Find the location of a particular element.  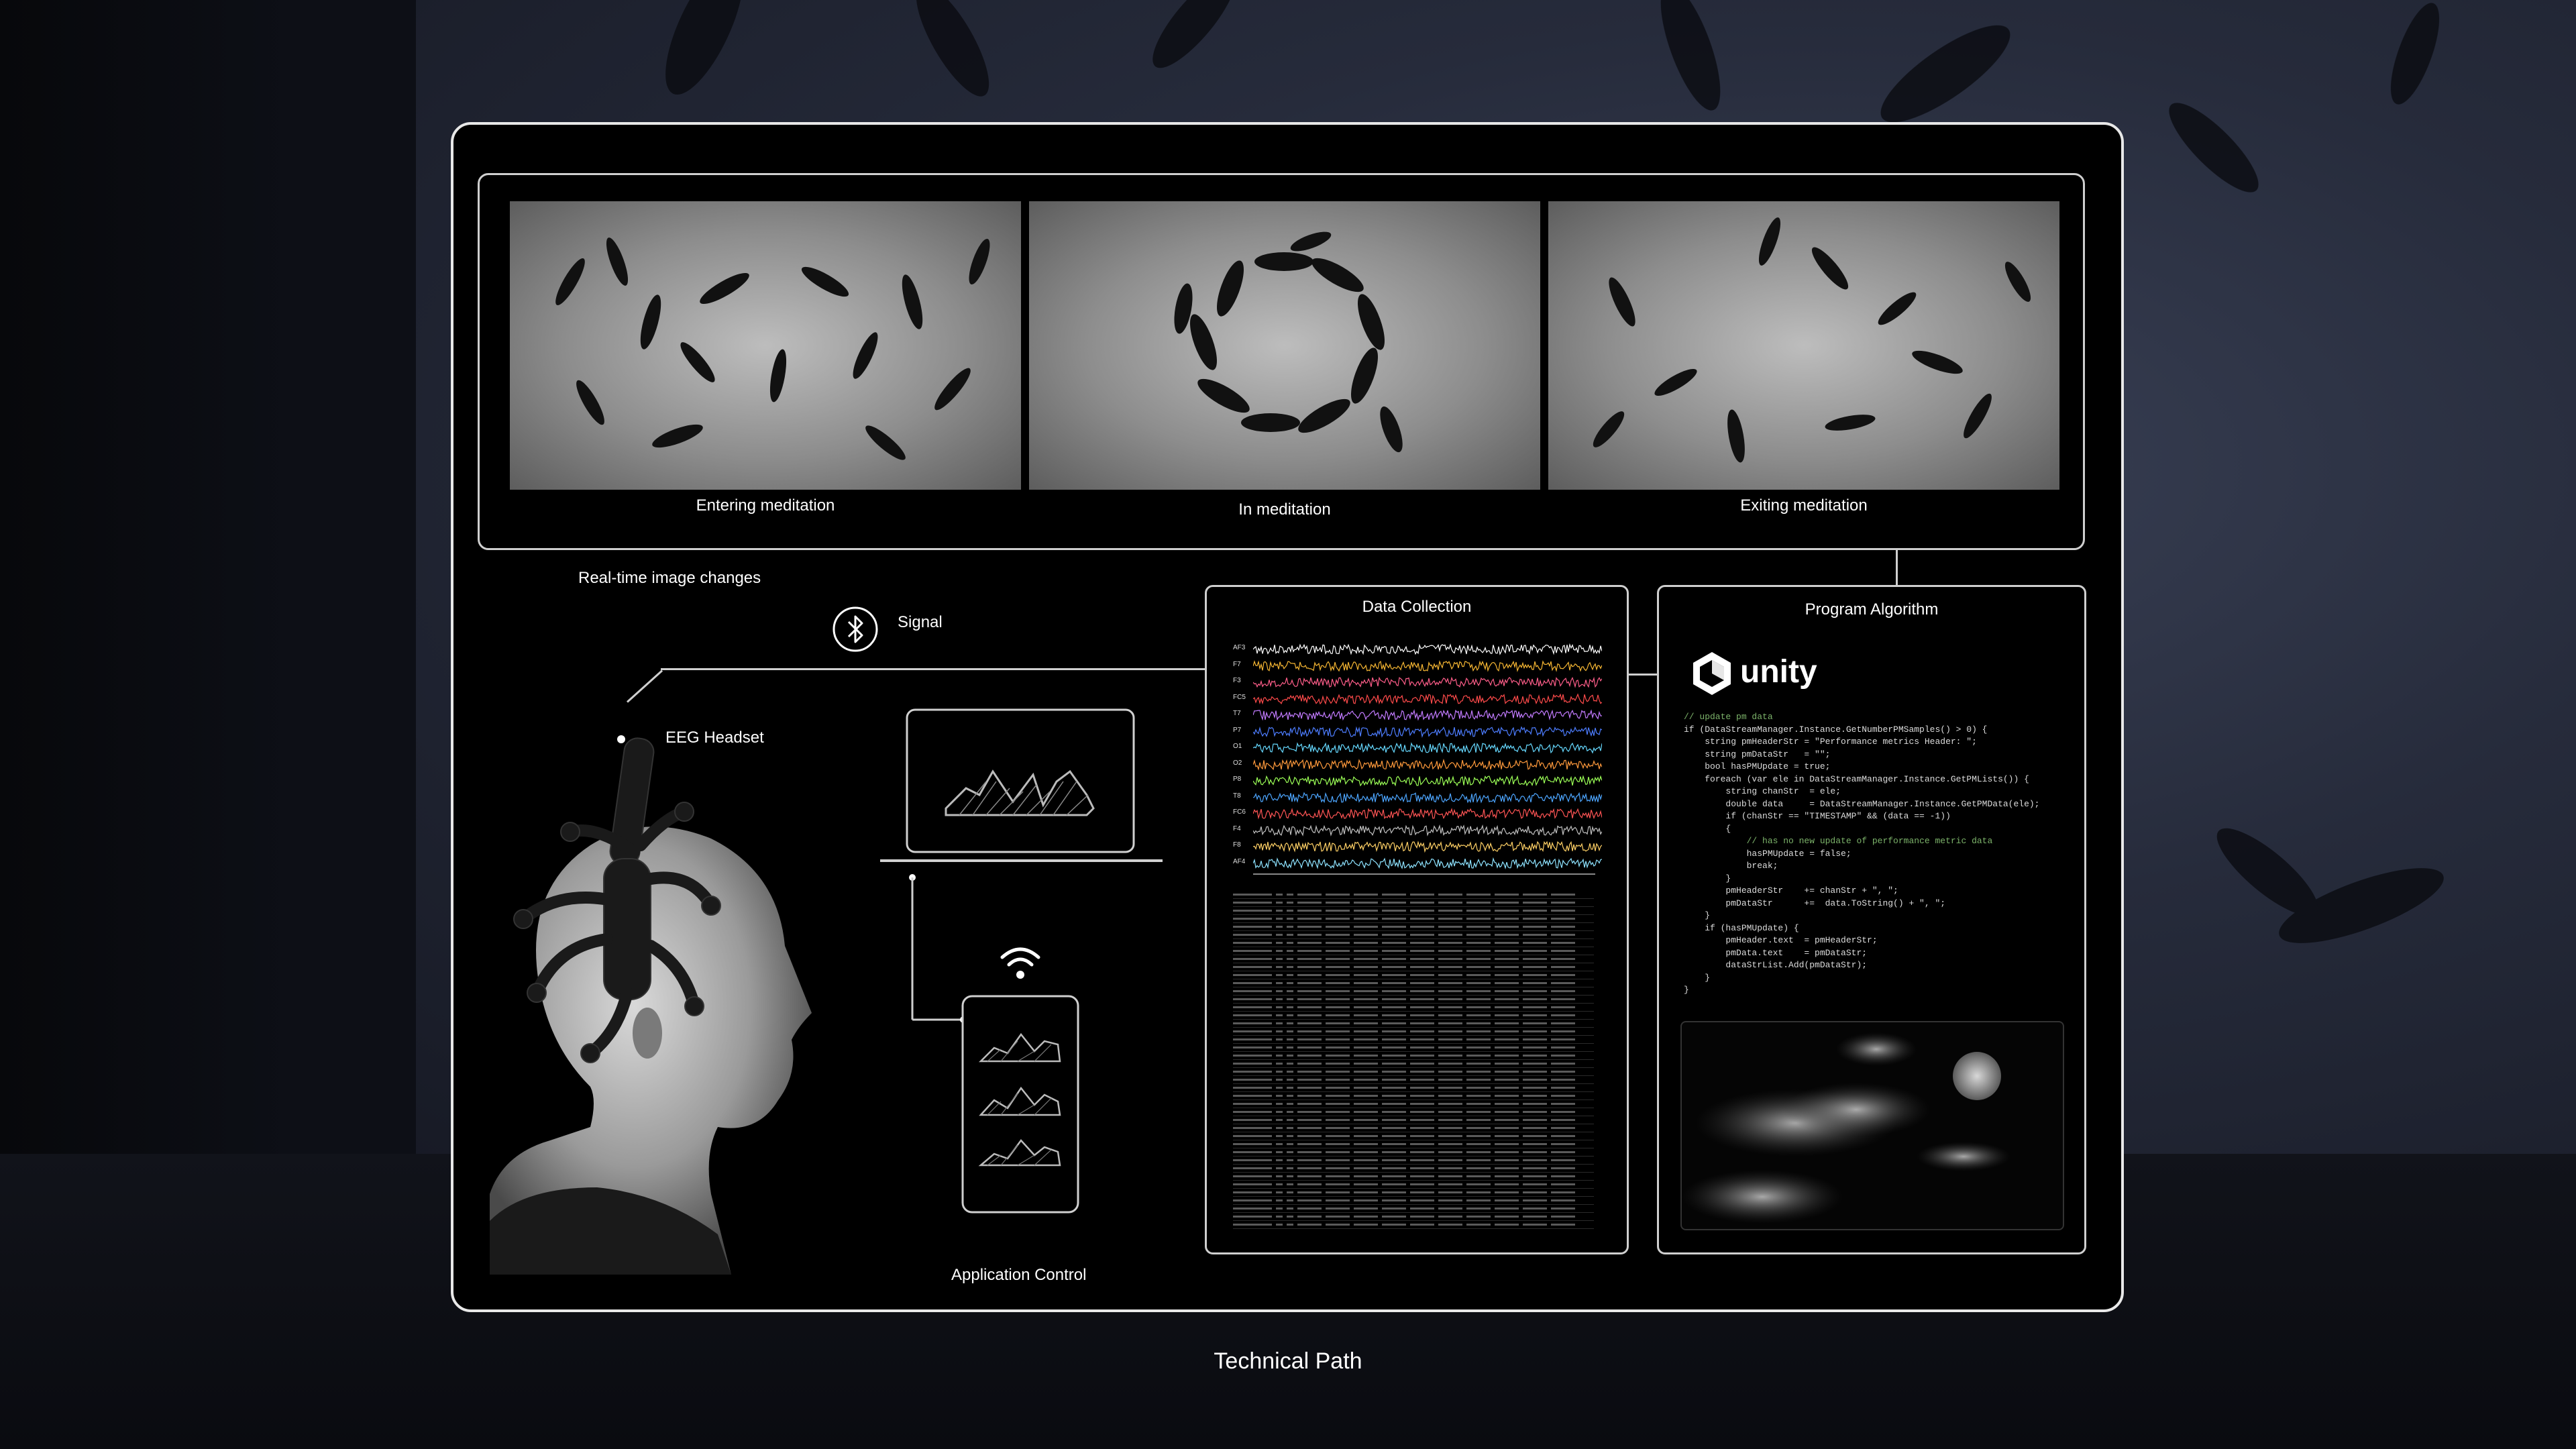

eeg-channel-label: O2 is located at coordinates (1237, 763).